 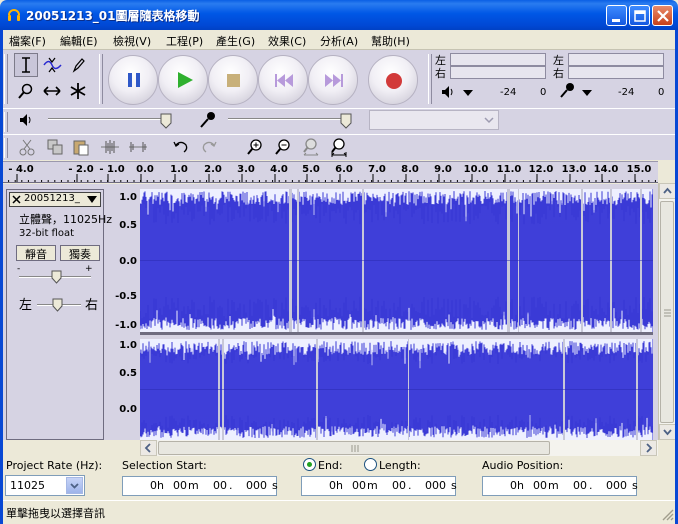 I want to click on play-button, so click(x=183, y=80).